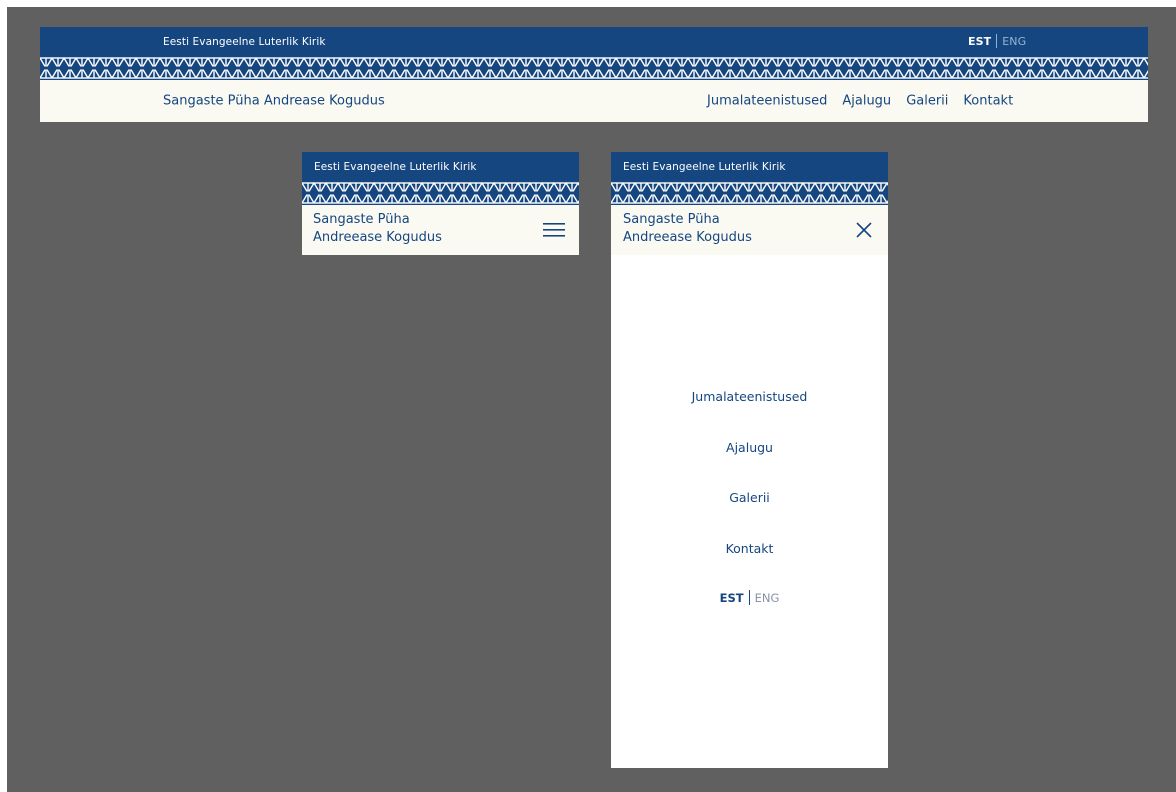 This screenshot has width=1176, height=792. Describe the element at coordinates (554, 230) in the screenshot. I see `hamburger-menu-icon` at that location.